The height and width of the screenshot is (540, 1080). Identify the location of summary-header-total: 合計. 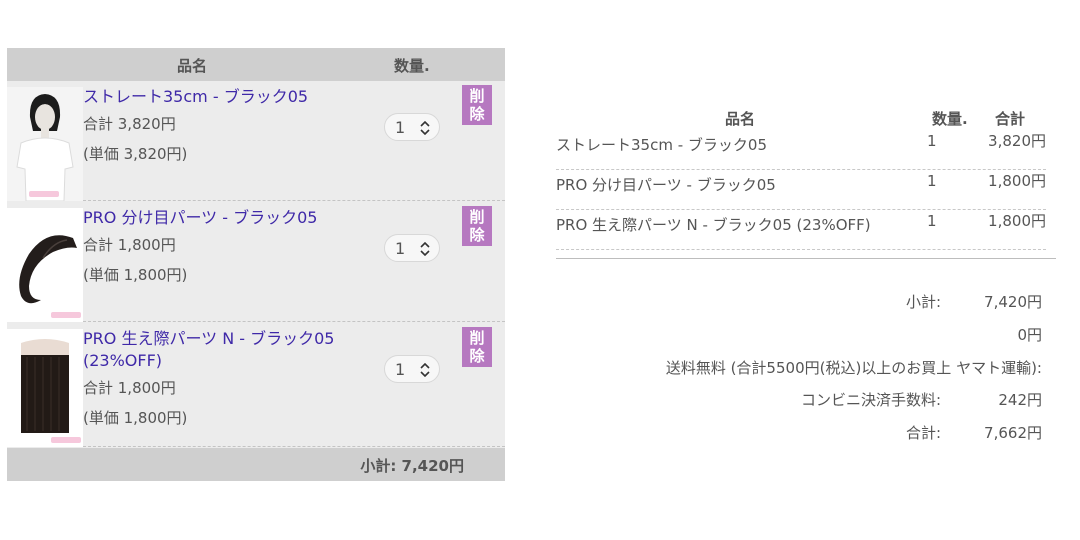
(1010, 119).